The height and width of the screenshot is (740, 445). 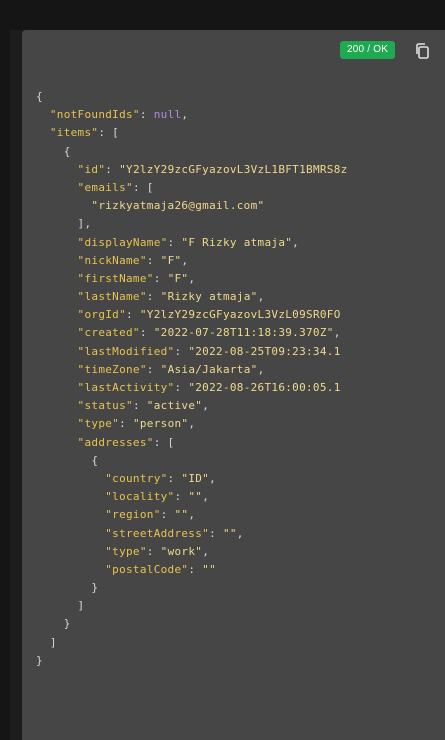 I want to click on json-key: "id", so click(x=91, y=169).